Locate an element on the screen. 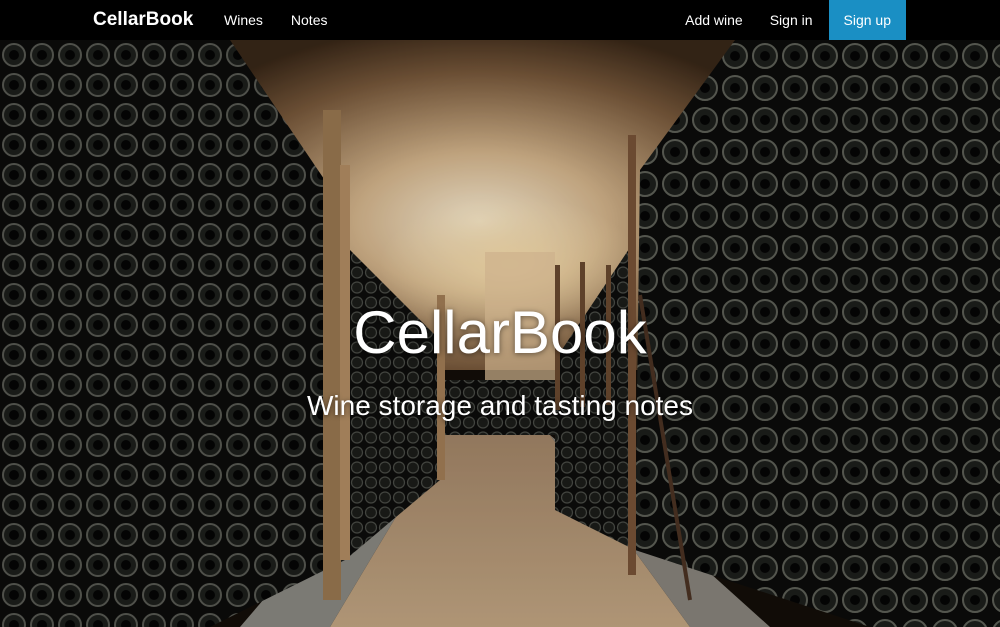 The width and height of the screenshot is (1000, 627). hero-subtitle: Wine storage and tasting notes is located at coordinates (499, 405).